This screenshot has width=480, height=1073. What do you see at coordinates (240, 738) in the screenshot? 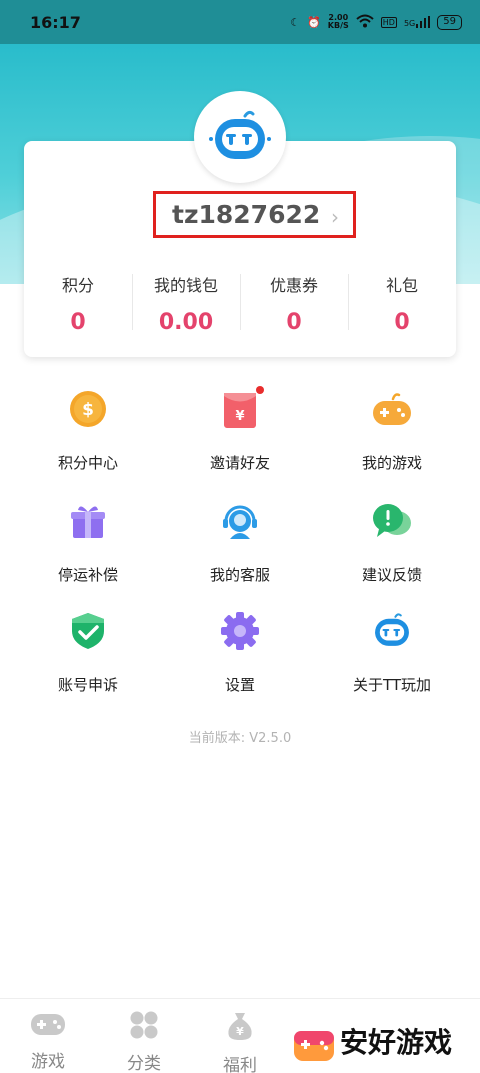
I see `app-version: 当前版本: V2.5.0` at bounding box center [240, 738].